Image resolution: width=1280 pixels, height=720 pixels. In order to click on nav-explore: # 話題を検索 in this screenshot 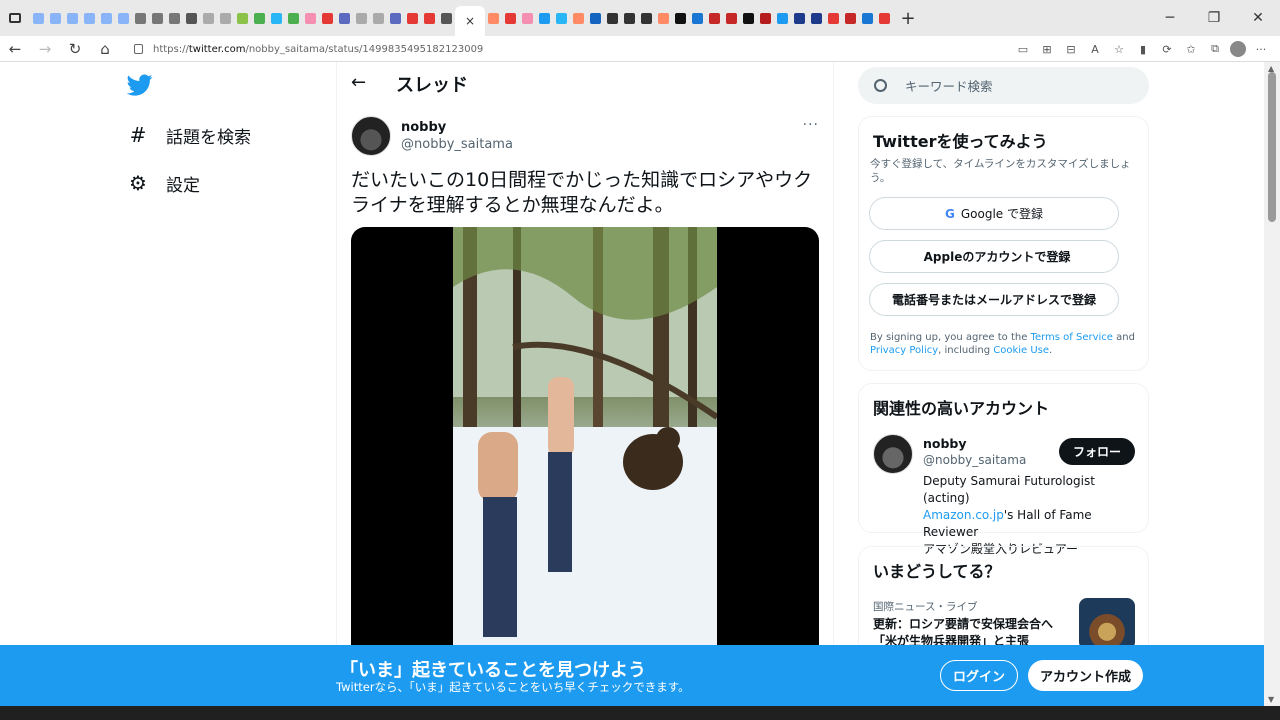, I will do `click(189, 135)`.